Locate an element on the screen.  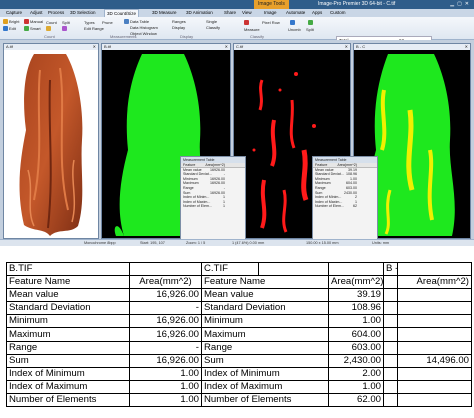
tab-3d-count-size: 3D Count/Size is located at coordinates (122, 13).